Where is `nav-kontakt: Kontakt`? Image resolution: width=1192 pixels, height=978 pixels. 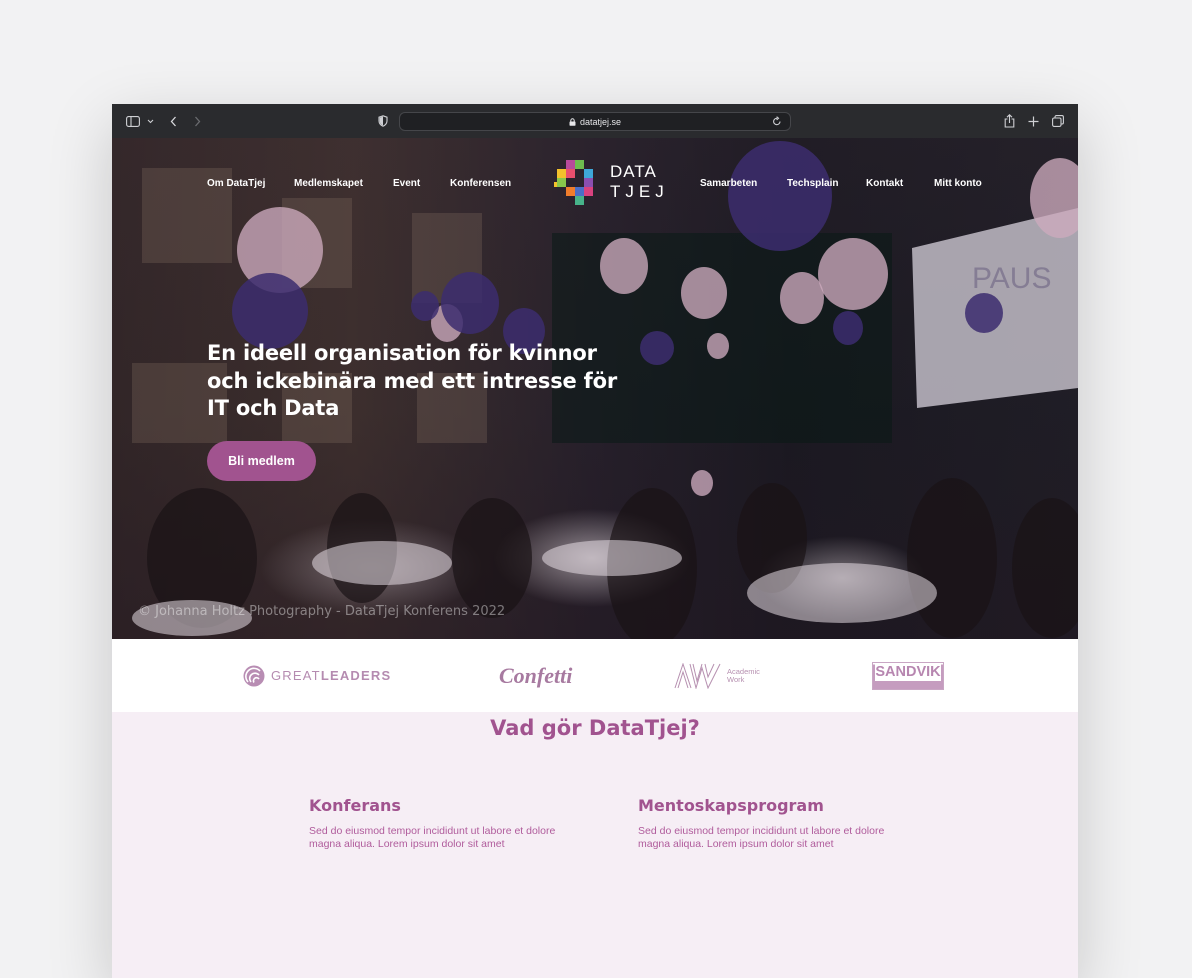 nav-kontakt: Kontakt is located at coordinates (884, 183).